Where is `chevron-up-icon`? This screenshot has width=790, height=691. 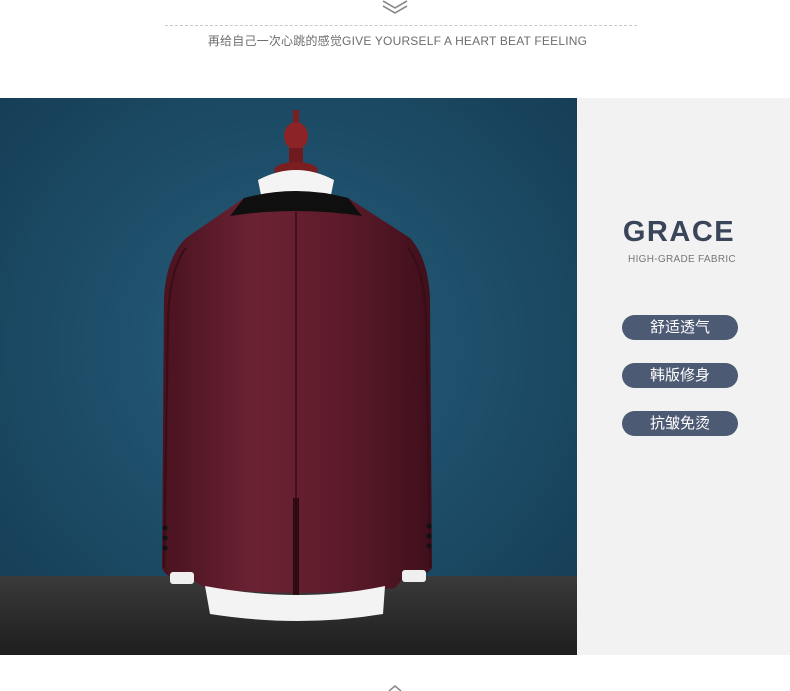
chevron-up-icon is located at coordinates (395, 688).